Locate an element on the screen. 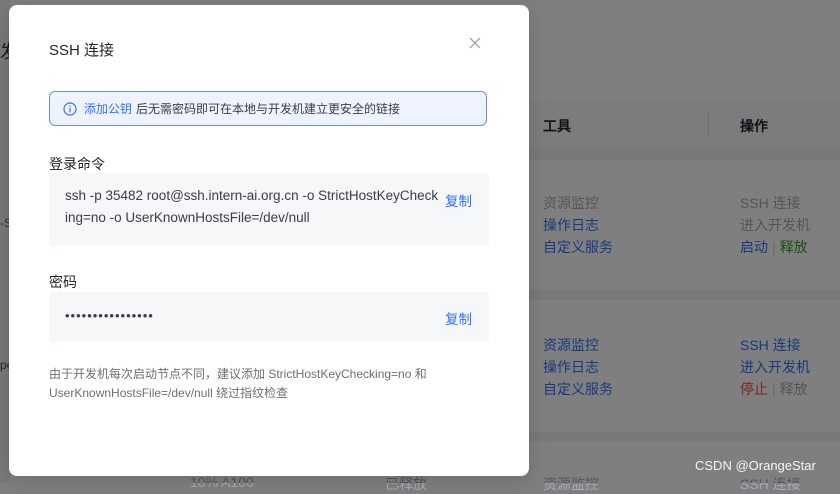  password-label: 密码 is located at coordinates (63, 282).